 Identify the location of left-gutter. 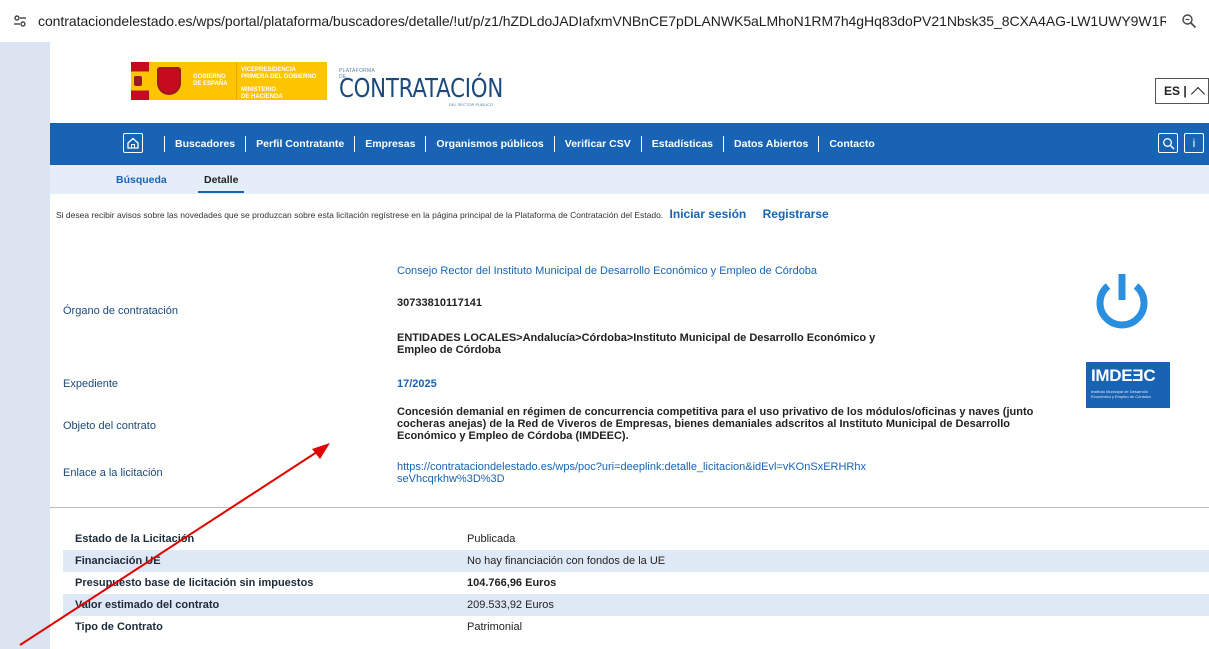
(25, 345).